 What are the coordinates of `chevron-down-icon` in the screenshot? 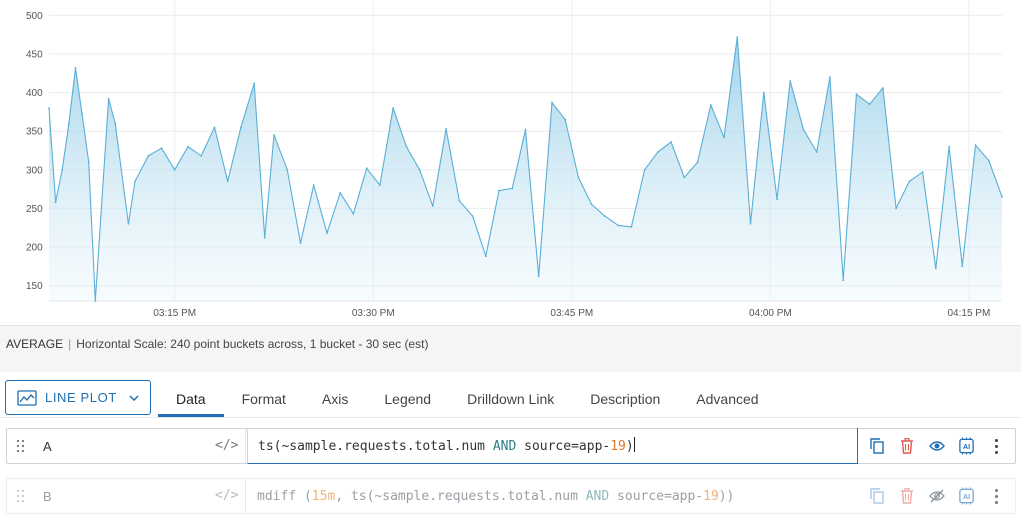 It's located at (134, 397).